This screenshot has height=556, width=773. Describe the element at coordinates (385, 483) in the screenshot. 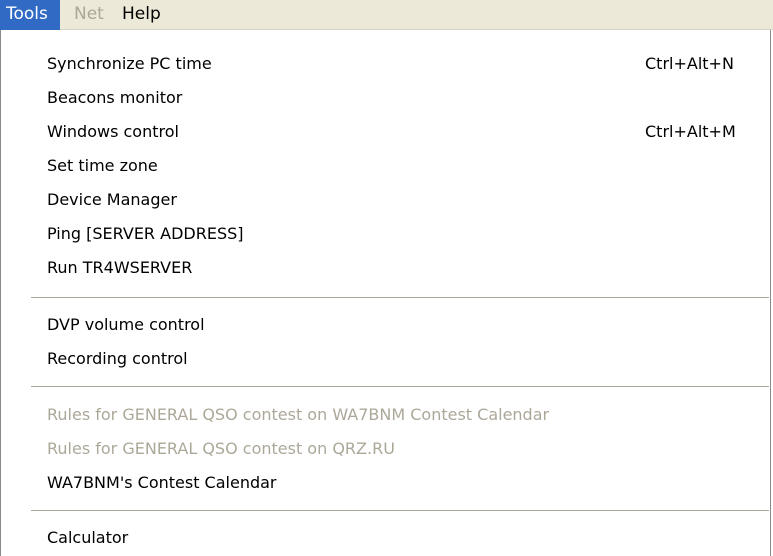

I see `menu-item-wa7bnm-contest-calendar: WA7BNM's Contest Calendar` at that location.